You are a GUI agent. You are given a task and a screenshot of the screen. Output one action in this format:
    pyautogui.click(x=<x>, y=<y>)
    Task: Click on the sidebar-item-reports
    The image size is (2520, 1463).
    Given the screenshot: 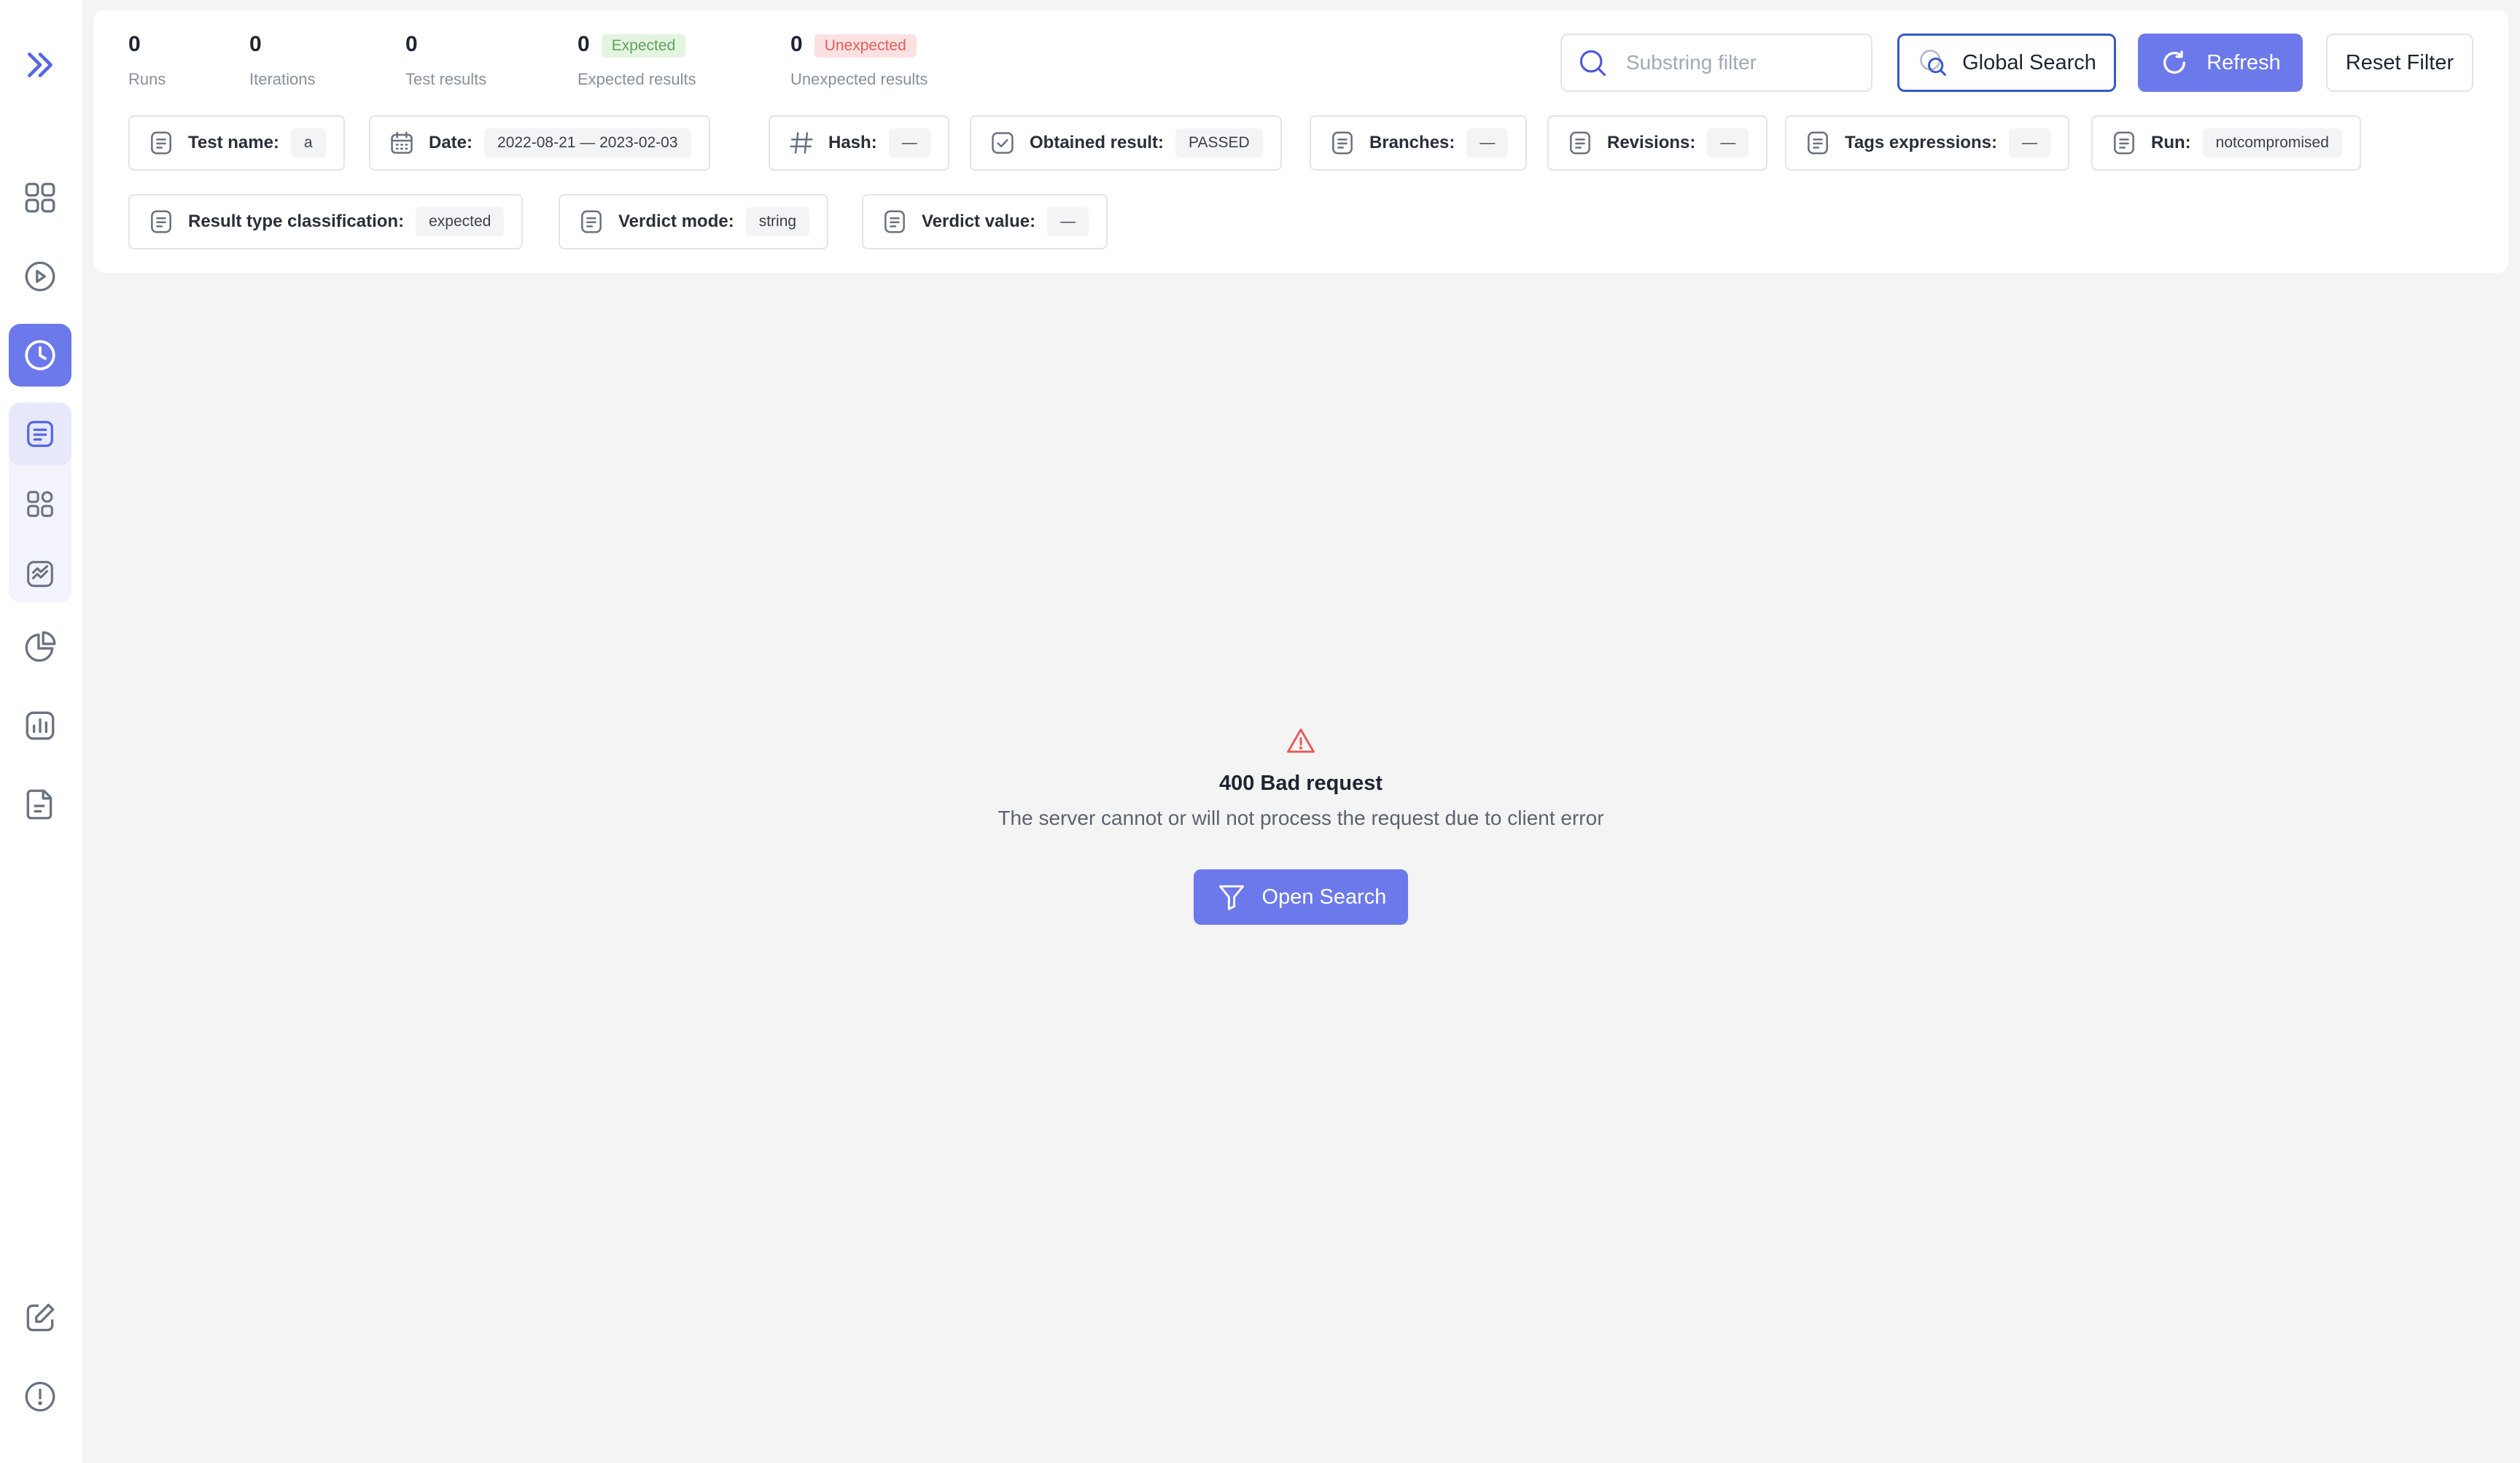 What is the action you would take?
    pyautogui.click(x=40, y=804)
    